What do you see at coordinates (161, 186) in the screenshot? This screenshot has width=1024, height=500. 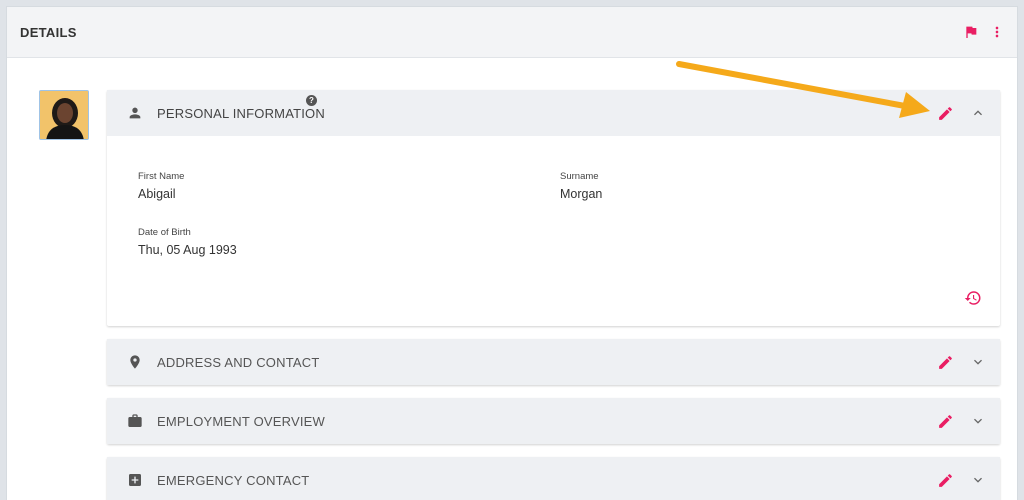 I see `field-first-name: First Name Abigail` at bounding box center [161, 186].